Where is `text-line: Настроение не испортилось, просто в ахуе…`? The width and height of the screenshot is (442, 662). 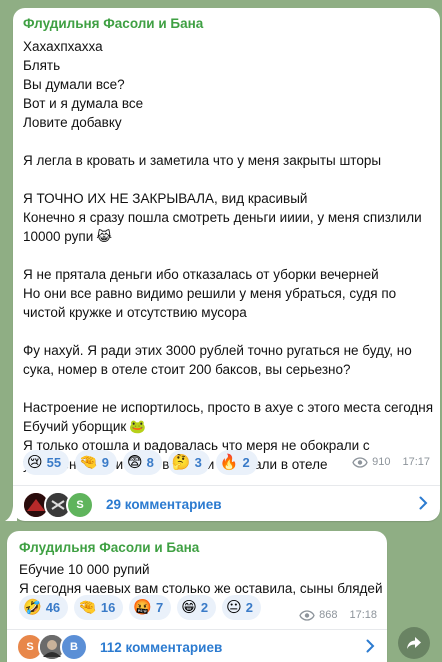 text-line: Настроение не испортилось, просто в ахуе… is located at coordinates (228, 407).